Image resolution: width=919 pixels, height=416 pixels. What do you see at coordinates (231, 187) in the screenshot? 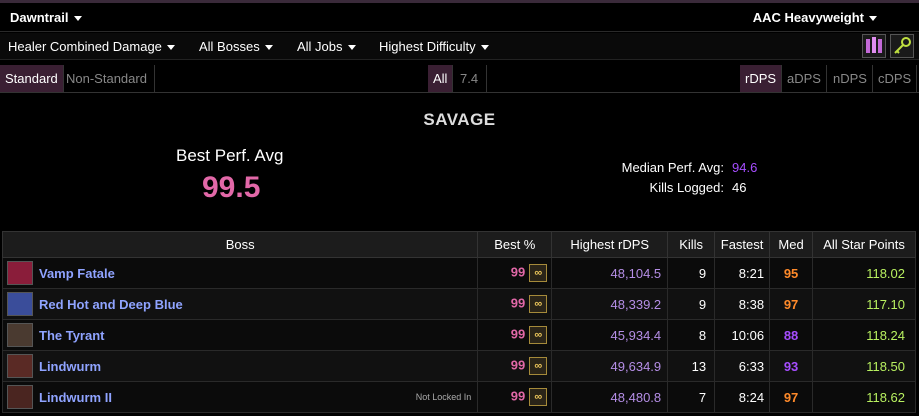
I see `best-perf-value: 99.5` at bounding box center [231, 187].